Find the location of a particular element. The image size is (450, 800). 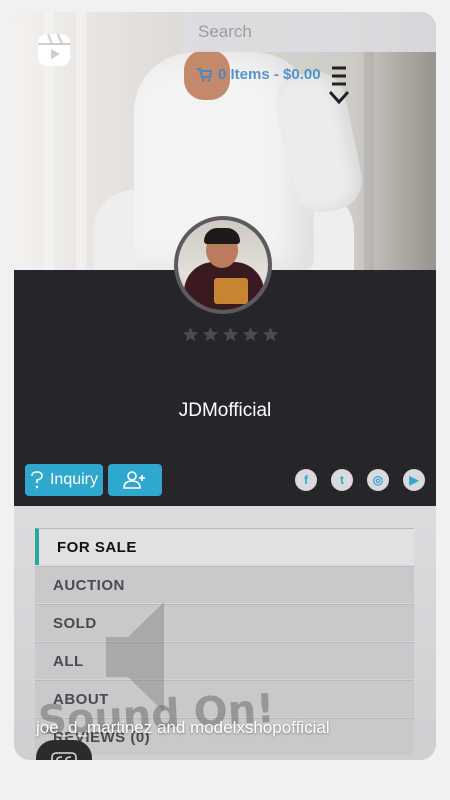

youtube-icon: ▶ is located at coordinates (414, 480).